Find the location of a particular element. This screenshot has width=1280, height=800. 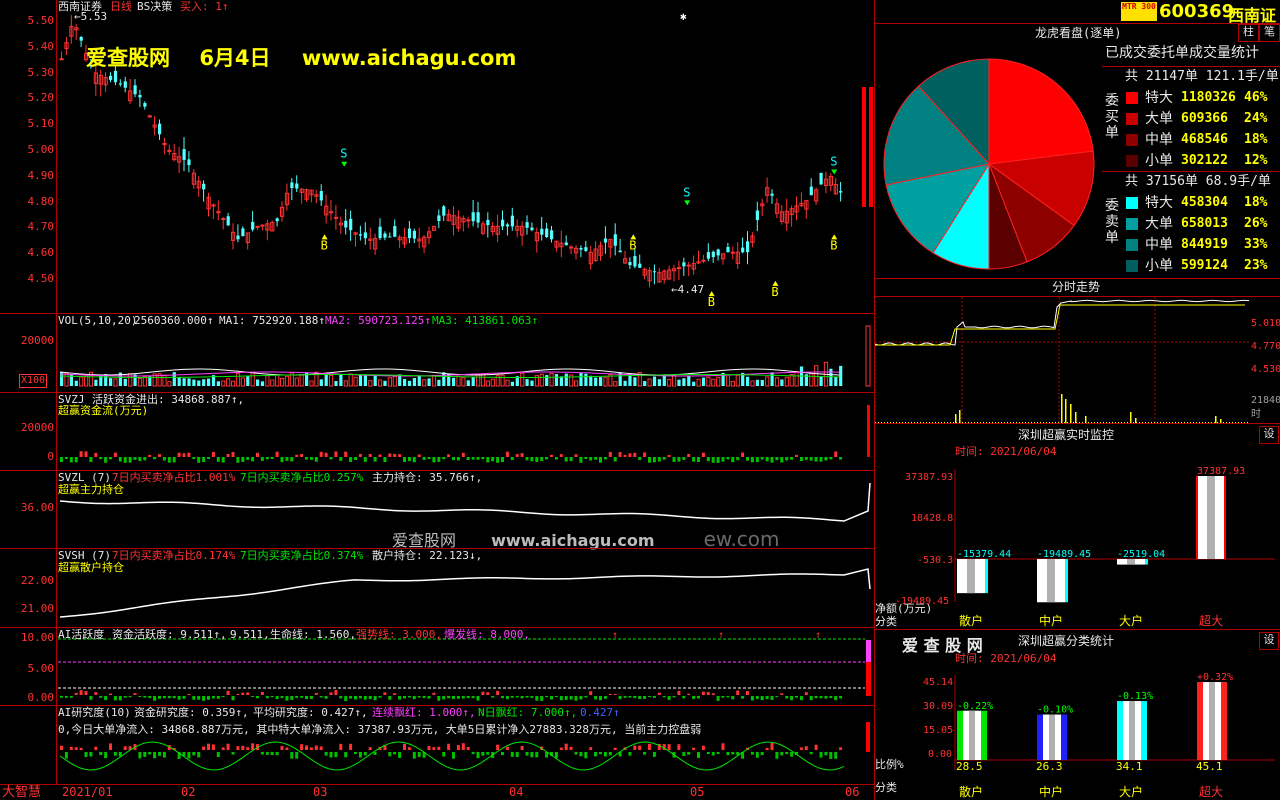

ratio-change: -0.10% is located at coordinates (1055, 710).